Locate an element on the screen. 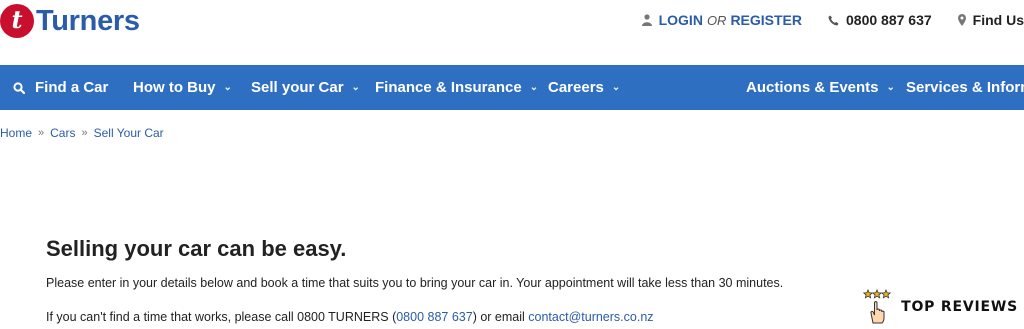 Image resolution: width=1024 pixels, height=329 pixels. header-utility-links: LOGIN OR REGISTER 0800 887 637 Find Us is located at coordinates (820, 20).